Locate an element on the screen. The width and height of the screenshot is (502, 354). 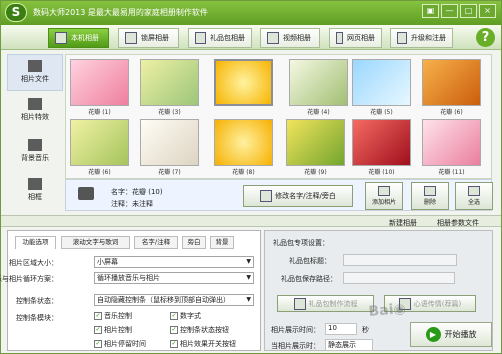
trash-icon is located at coordinates (430, 191).